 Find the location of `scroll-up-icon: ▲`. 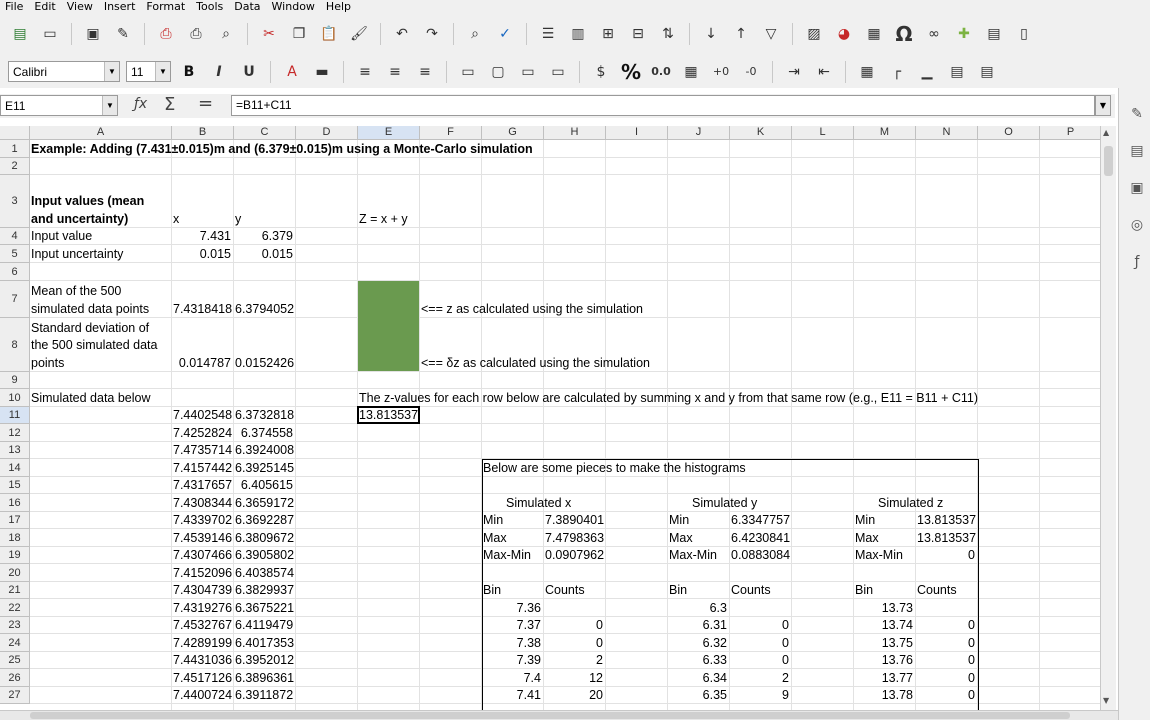

scroll-up-icon: ▲ is located at coordinates (1106, 132).